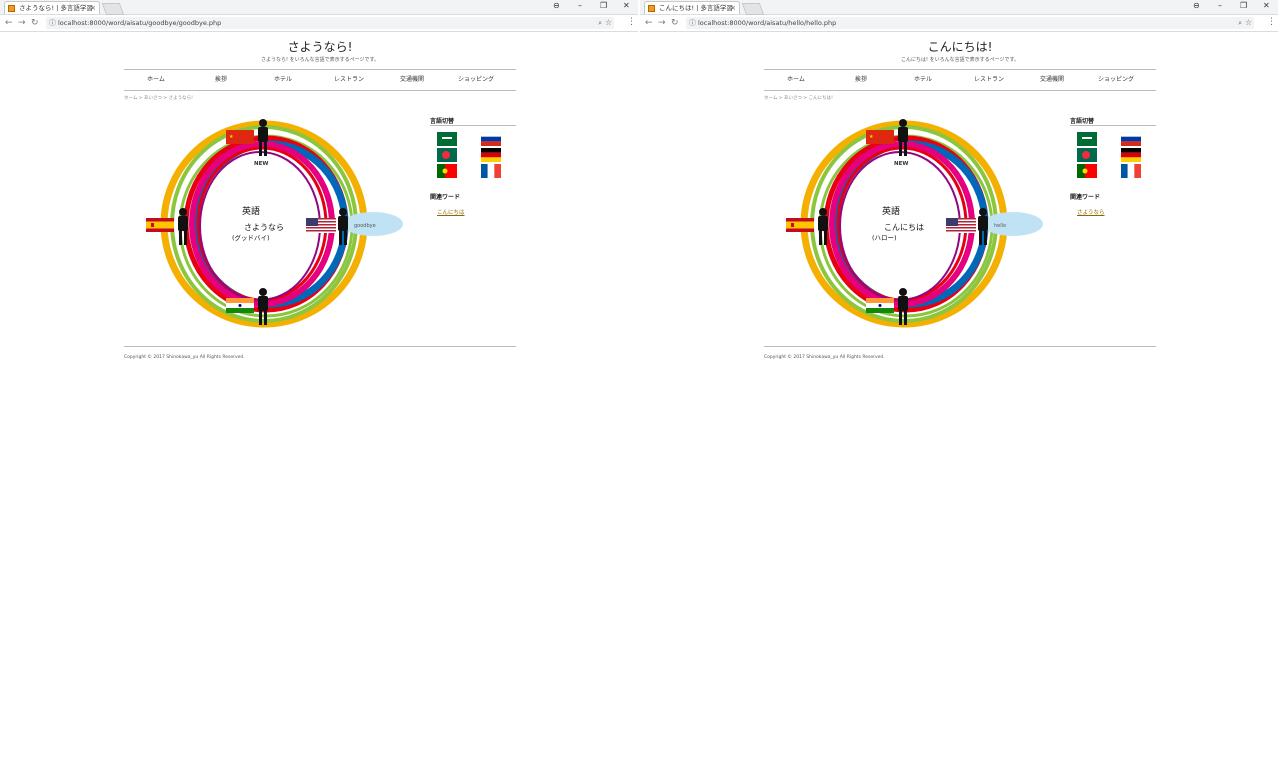 The image size is (1280, 760). Describe the element at coordinates (320, 47) in the screenshot. I see `page-title: さようなら!` at that location.